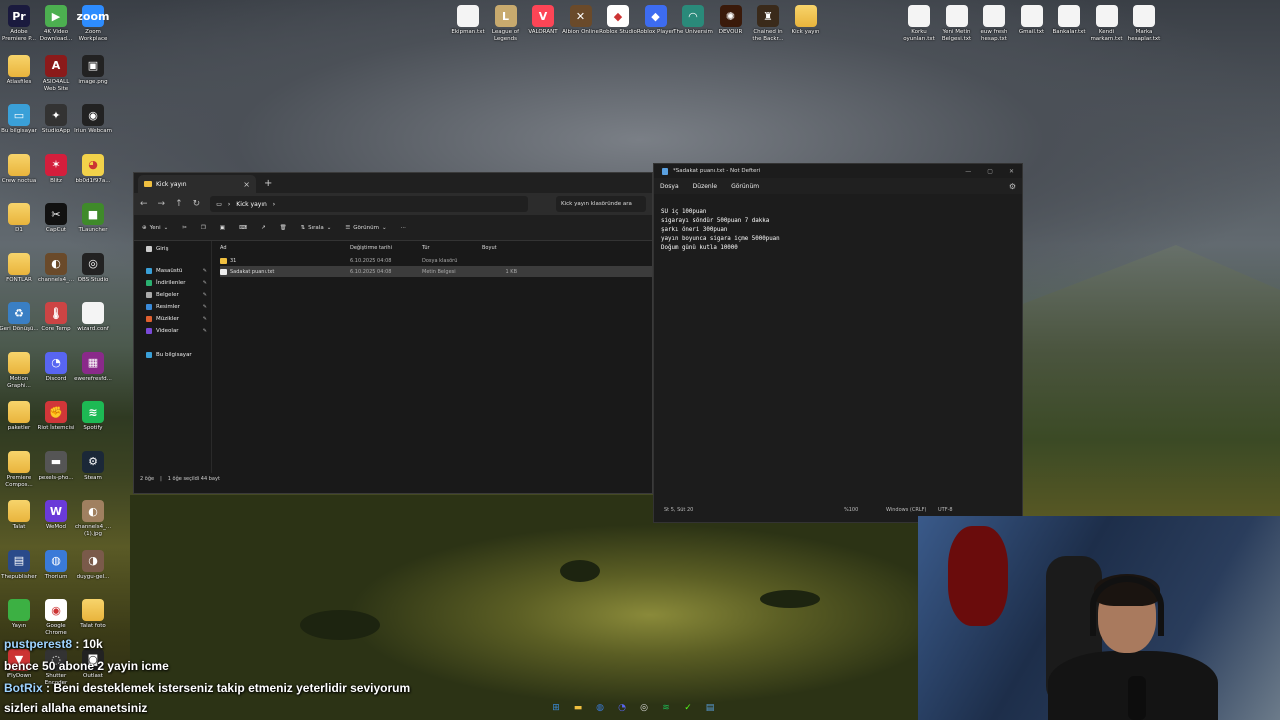 The width and height of the screenshot is (1280, 720). I want to click on kick-icon: ✓, so click(688, 708).